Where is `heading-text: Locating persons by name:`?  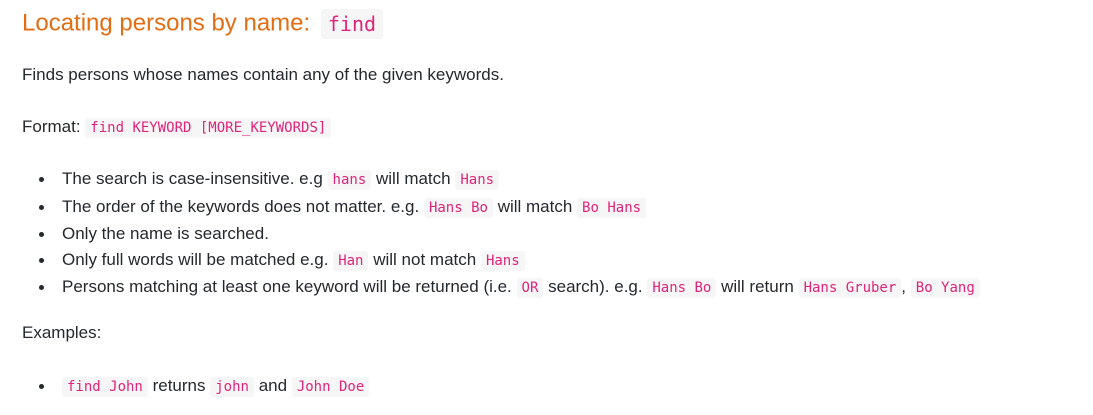
heading-text: Locating persons by name: is located at coordinates (166, 23).